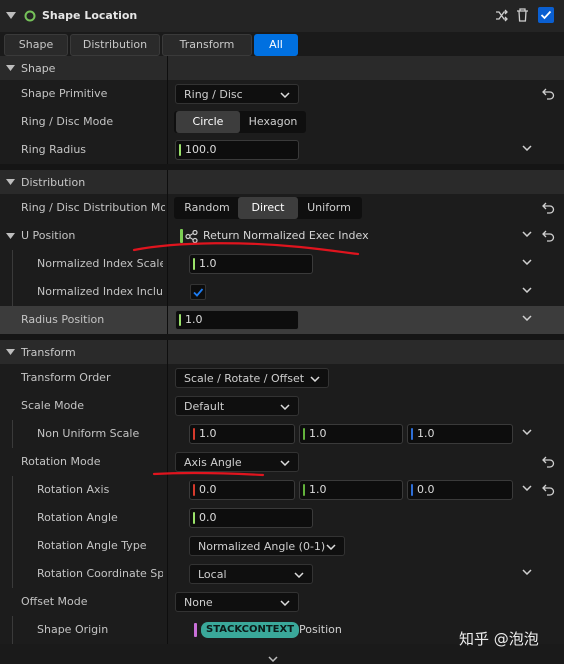 This screenshot has height=664, width=564. What do you see at coordinates (237, 602) in the screenshot?
I see `offset-mode-dropdown: None` at bounding box center [237, 602].